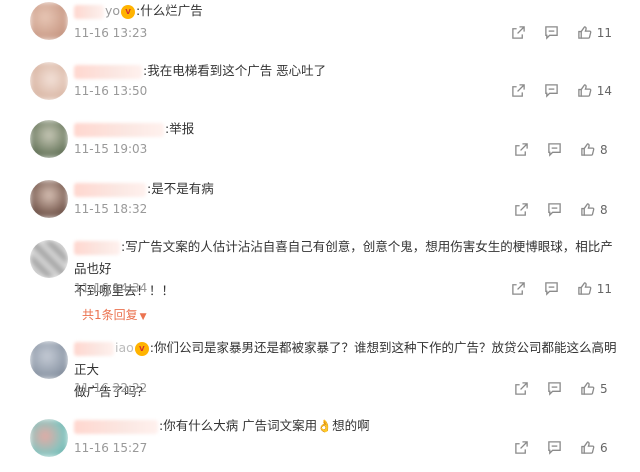 The image size is (640, 472). Describe the element at coordinates (114, 314) in the screenshot. I see `view-replies-link: 共1条回复 ▼` at that location.